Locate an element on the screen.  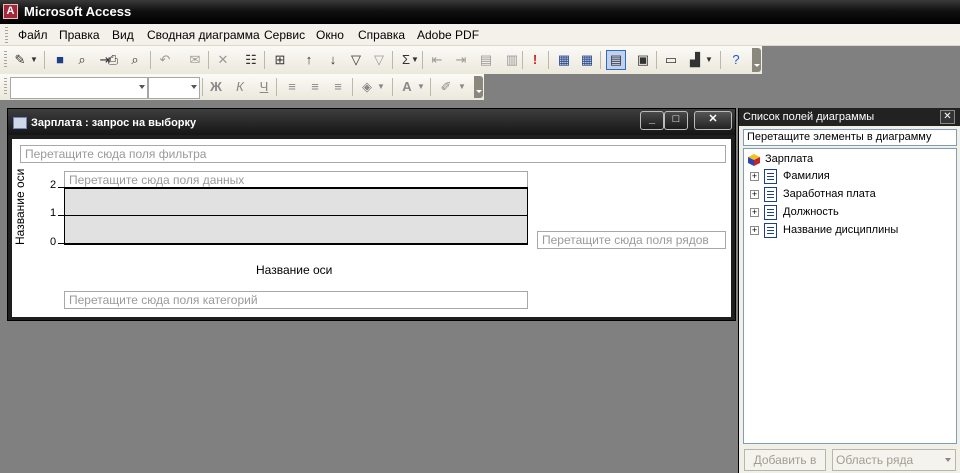
menu-adobe-pdf: Adobe PDF is located at coordinates (448, 35).